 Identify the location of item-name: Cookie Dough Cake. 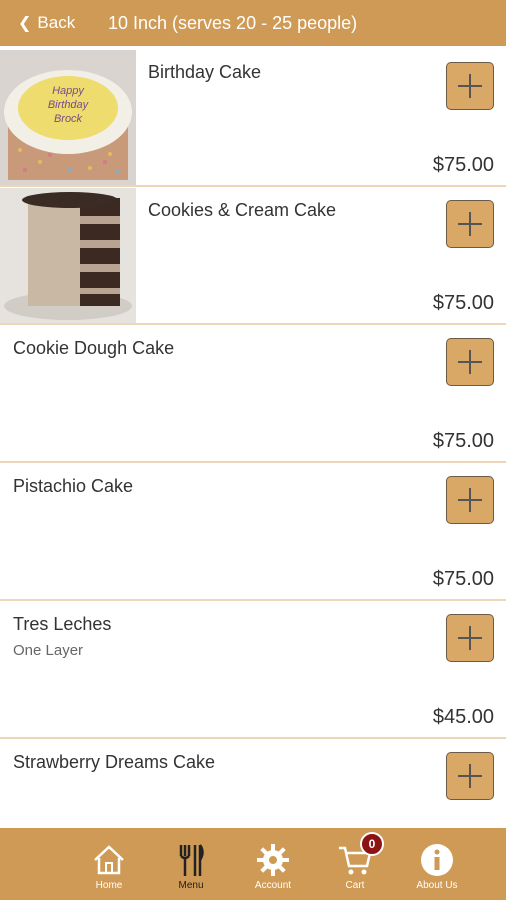
(94, 348).